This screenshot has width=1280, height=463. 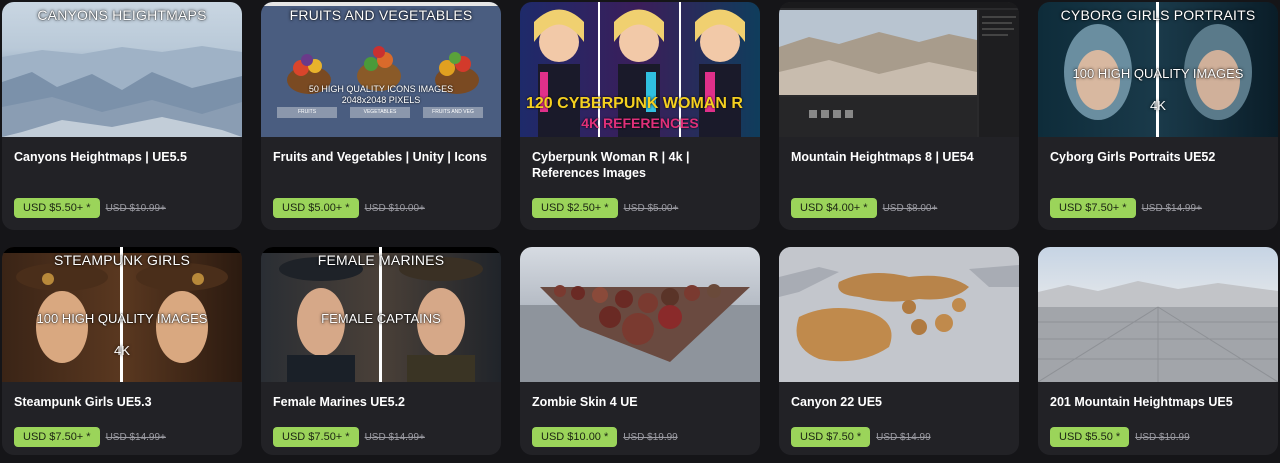 I want to click on price-button: USD $10.00 *, so click(x=575, y=437).